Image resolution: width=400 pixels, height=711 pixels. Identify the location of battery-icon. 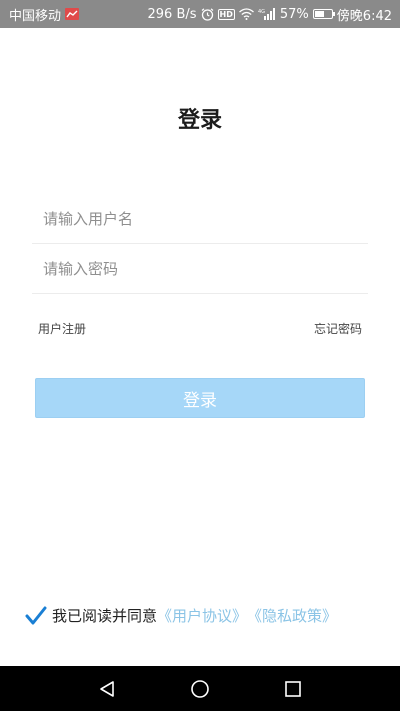
(323, 14).